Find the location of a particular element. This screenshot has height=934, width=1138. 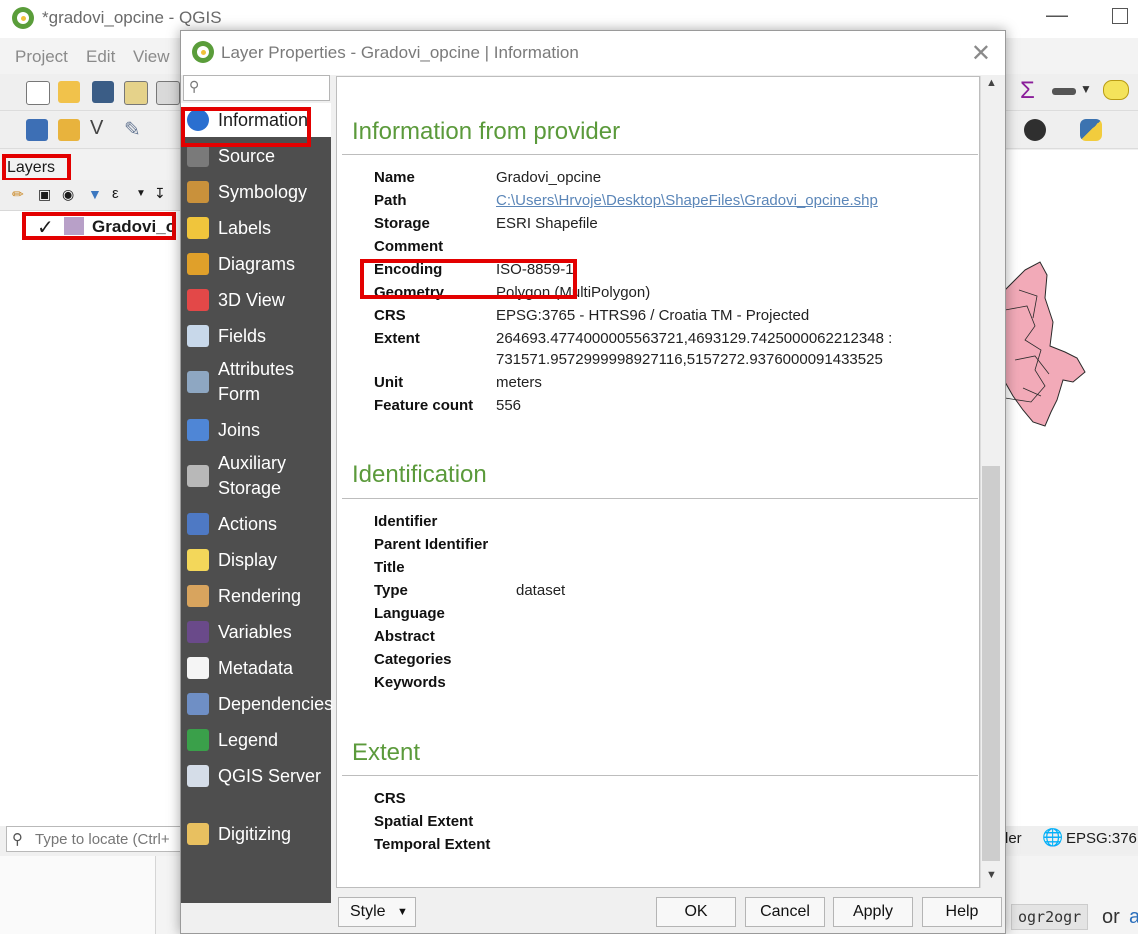

nav-item-attributes-form: Attributes Form is located at coordinates (256, 382).